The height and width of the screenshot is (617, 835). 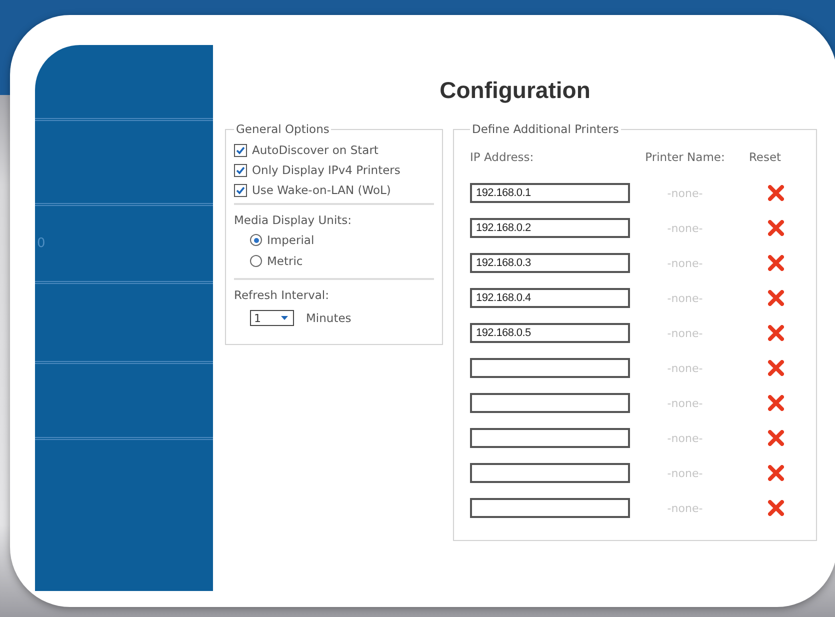 I want to click on panel-title: Define Additional Printers, so click(x=545, y=129).